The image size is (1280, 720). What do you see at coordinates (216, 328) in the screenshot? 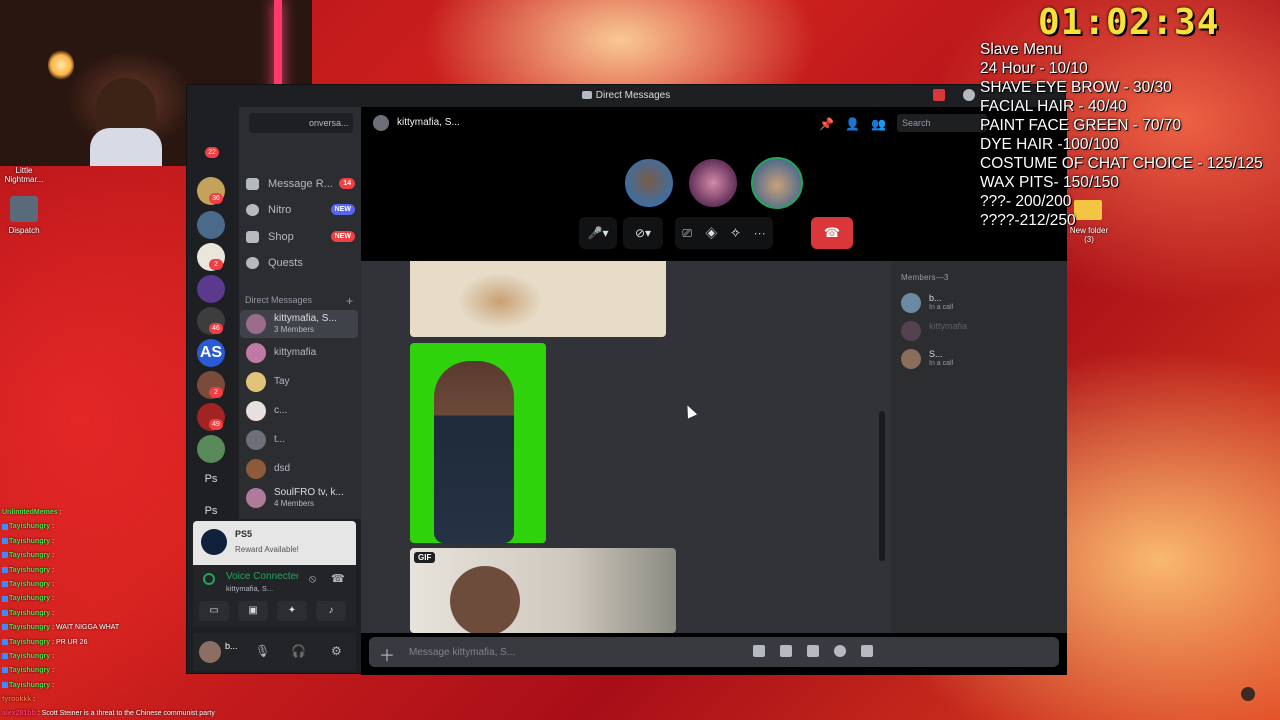
I see `server-badge: 46` at bounding box center [216, 328].